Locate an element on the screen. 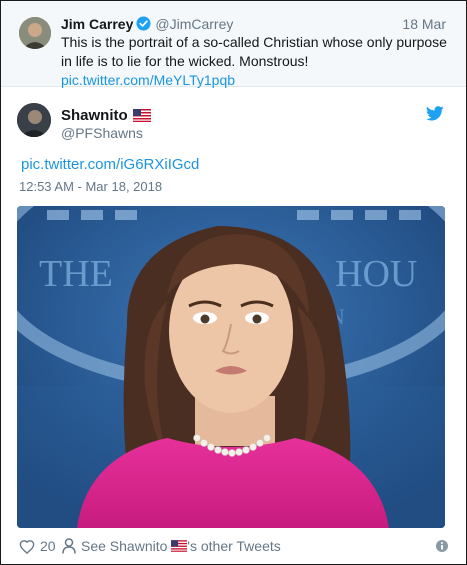  other-tweets-suffix: 's other Tweets is located at coordinates (234, 546).